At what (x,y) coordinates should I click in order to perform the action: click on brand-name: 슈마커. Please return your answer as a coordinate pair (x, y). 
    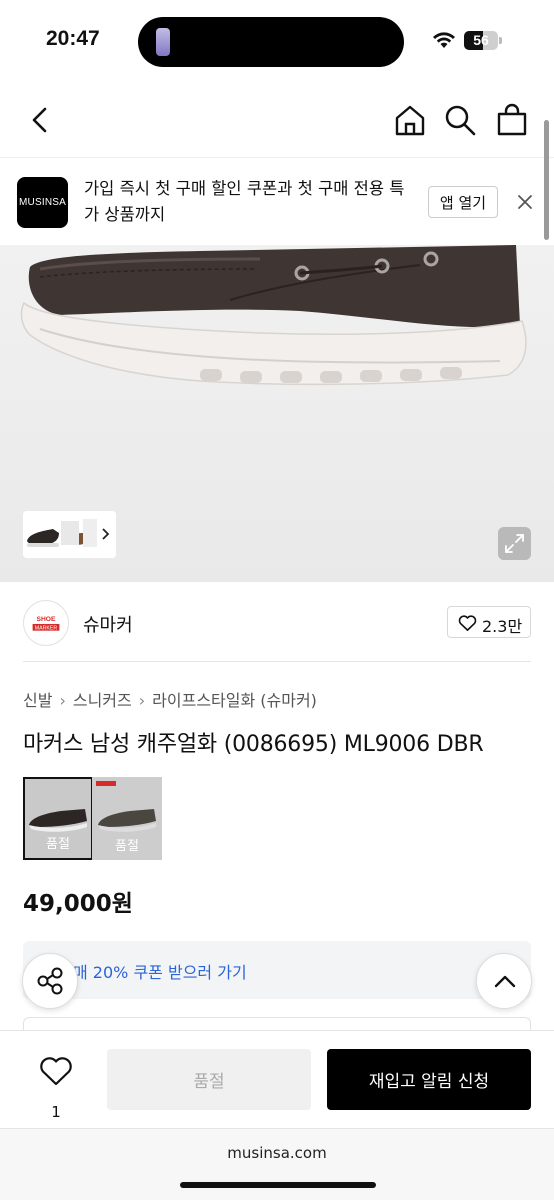
    Looking at the image, I should click on (108, 624).